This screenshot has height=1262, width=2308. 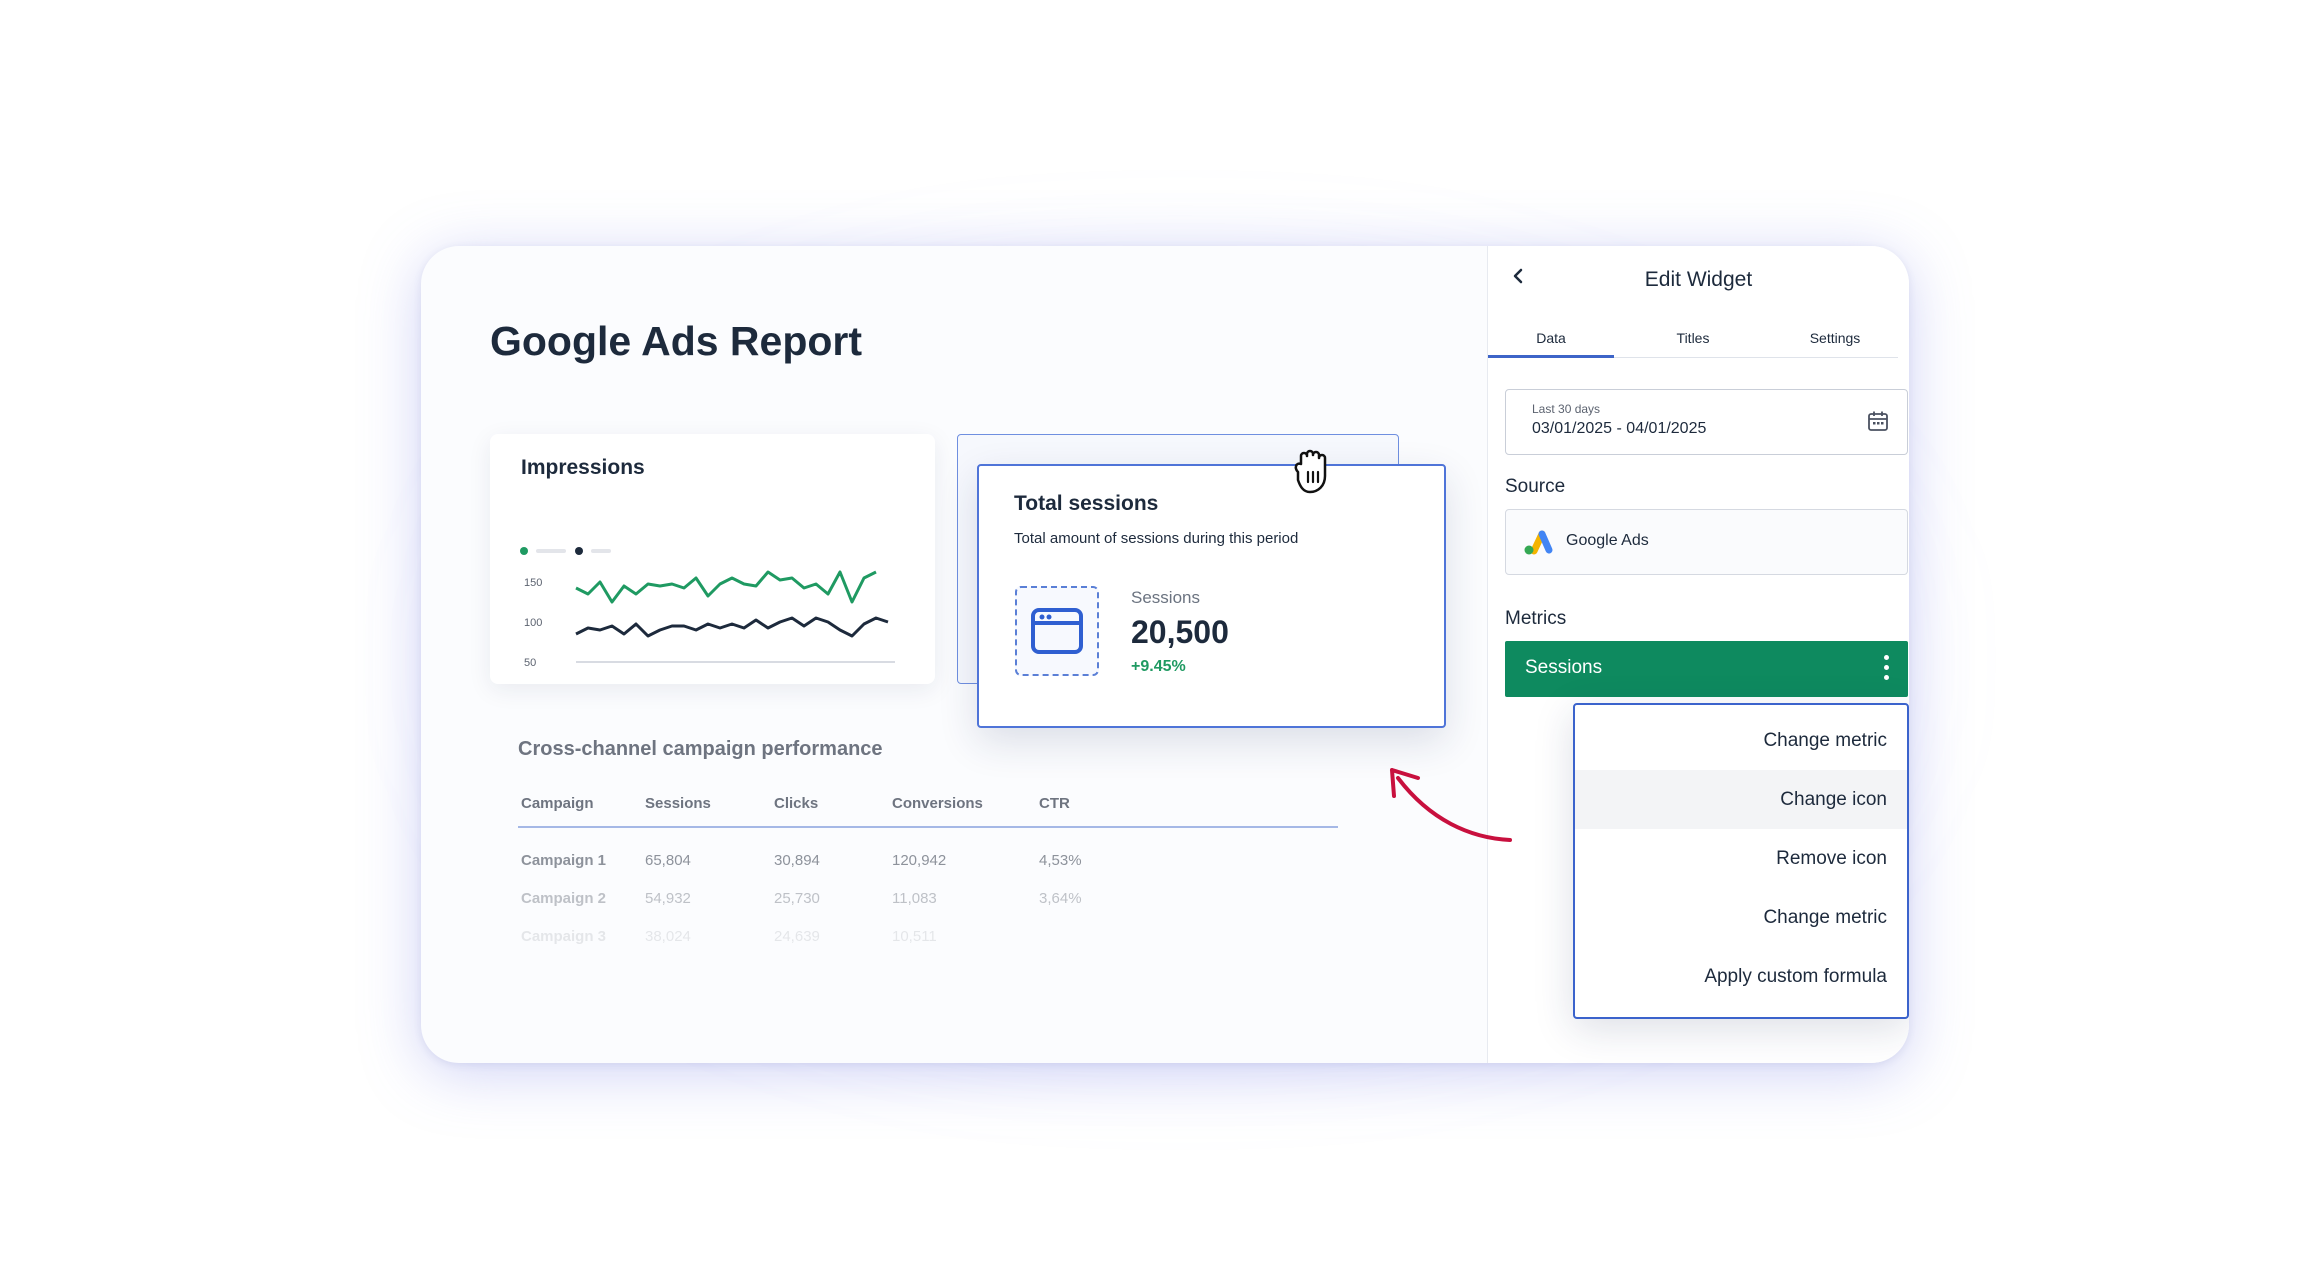 What do you see at coordinates (1535, 486) in the screenshot?
I see `source-section-title: Source` at bounding box center [1535, 486].